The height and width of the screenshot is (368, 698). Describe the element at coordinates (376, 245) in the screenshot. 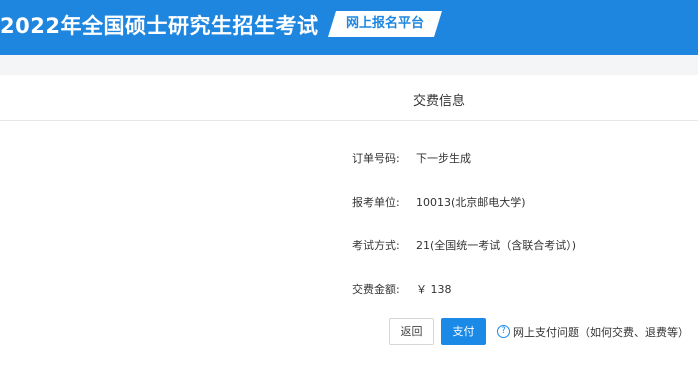

I see `exam-mode-label: 考试方式:` at that location.